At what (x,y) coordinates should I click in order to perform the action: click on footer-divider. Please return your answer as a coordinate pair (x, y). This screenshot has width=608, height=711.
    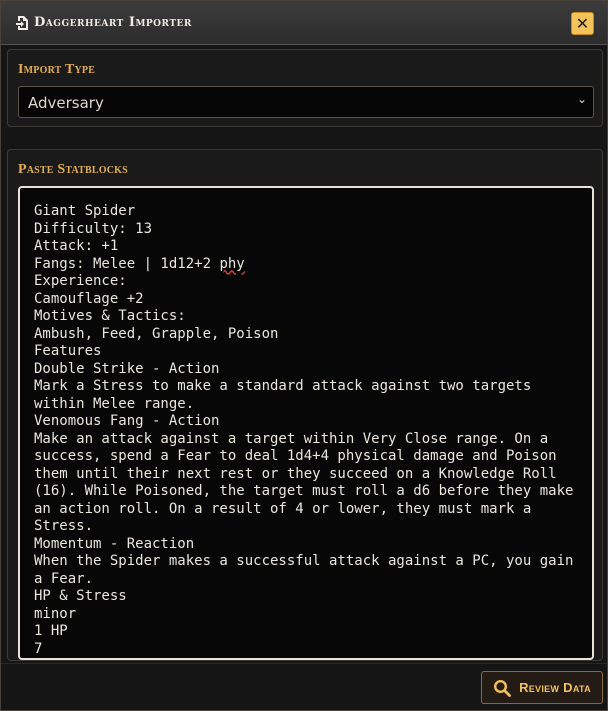
    Looking at the image, I should click on (304, 663).